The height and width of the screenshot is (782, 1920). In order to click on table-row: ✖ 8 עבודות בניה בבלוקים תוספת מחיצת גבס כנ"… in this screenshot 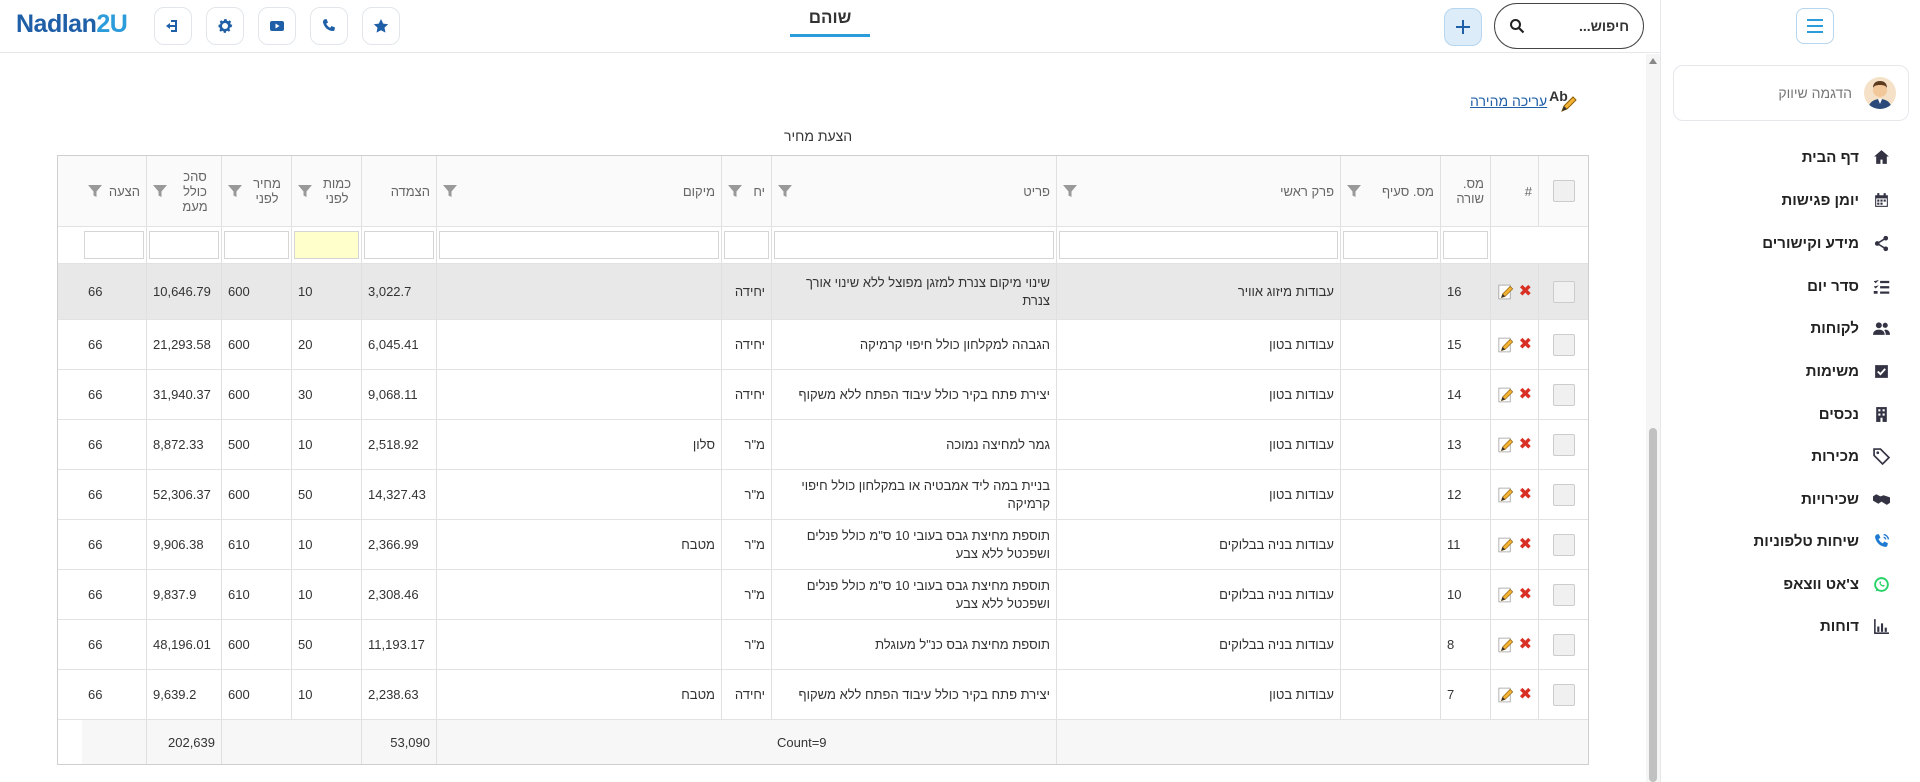, I will do `click(823, 645)`.